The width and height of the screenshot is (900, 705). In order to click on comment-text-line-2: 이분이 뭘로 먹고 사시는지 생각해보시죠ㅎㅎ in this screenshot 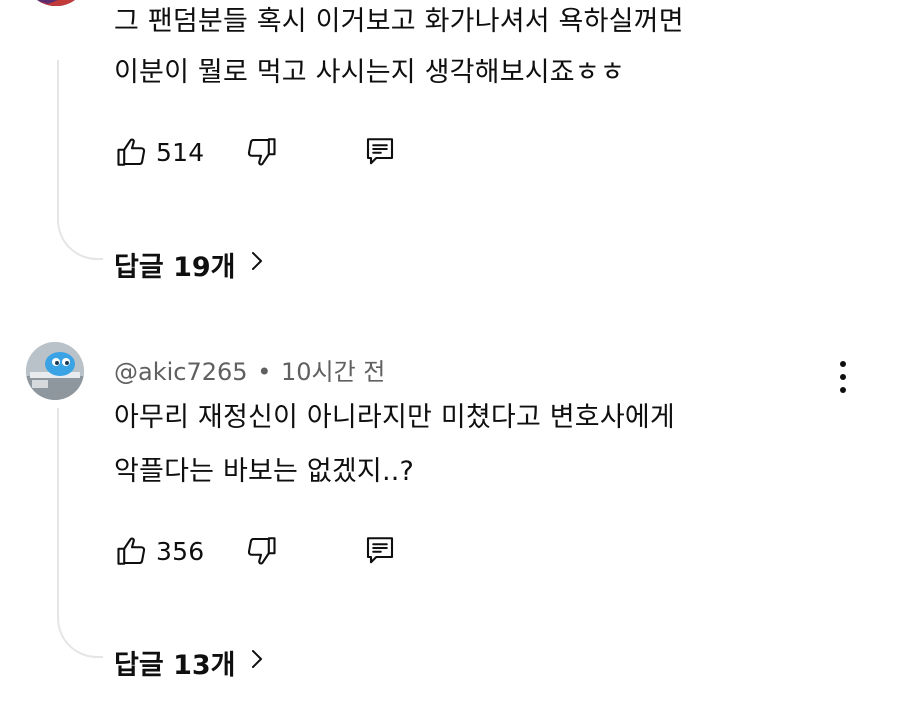, I will do `click(369, 72)`.